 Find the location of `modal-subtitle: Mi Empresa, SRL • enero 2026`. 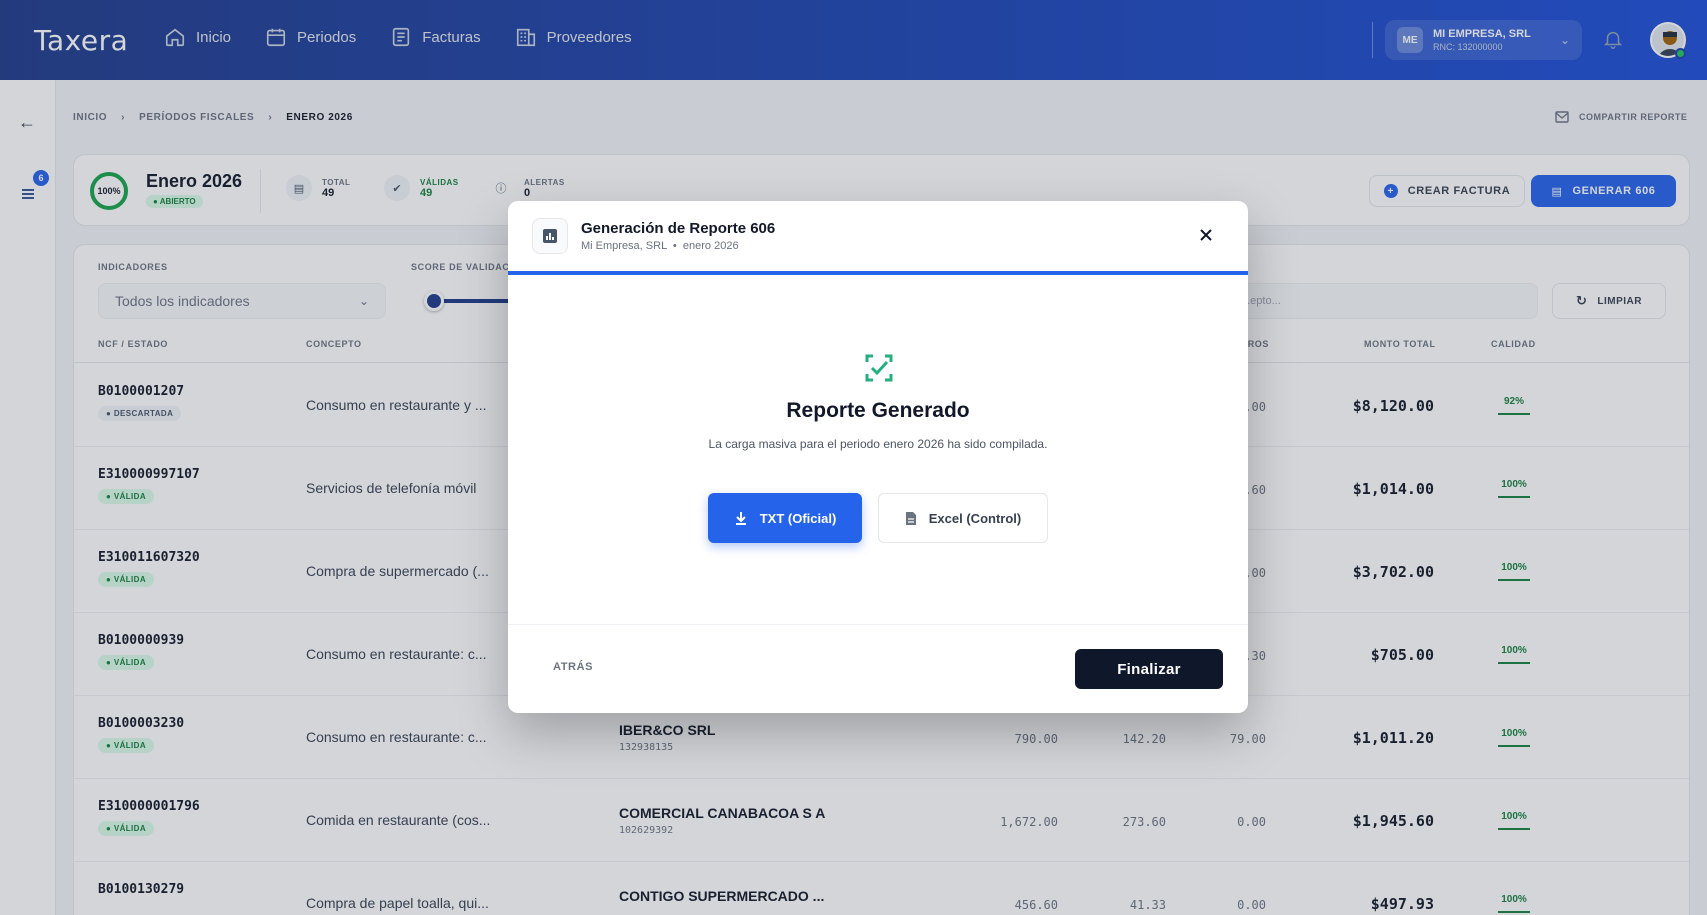

modal-subtitle: Mi Empresa, SRL • enero 2026 is located at coordinates (660, 246).